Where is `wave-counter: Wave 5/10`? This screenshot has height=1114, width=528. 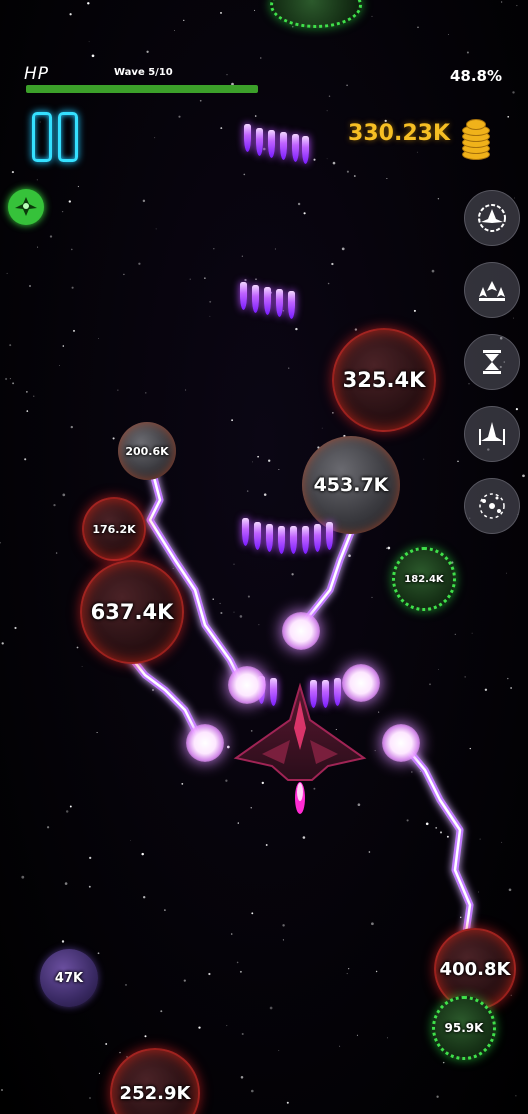 wave-counter: Wave 5/10 is located at coordinates (143, 72).